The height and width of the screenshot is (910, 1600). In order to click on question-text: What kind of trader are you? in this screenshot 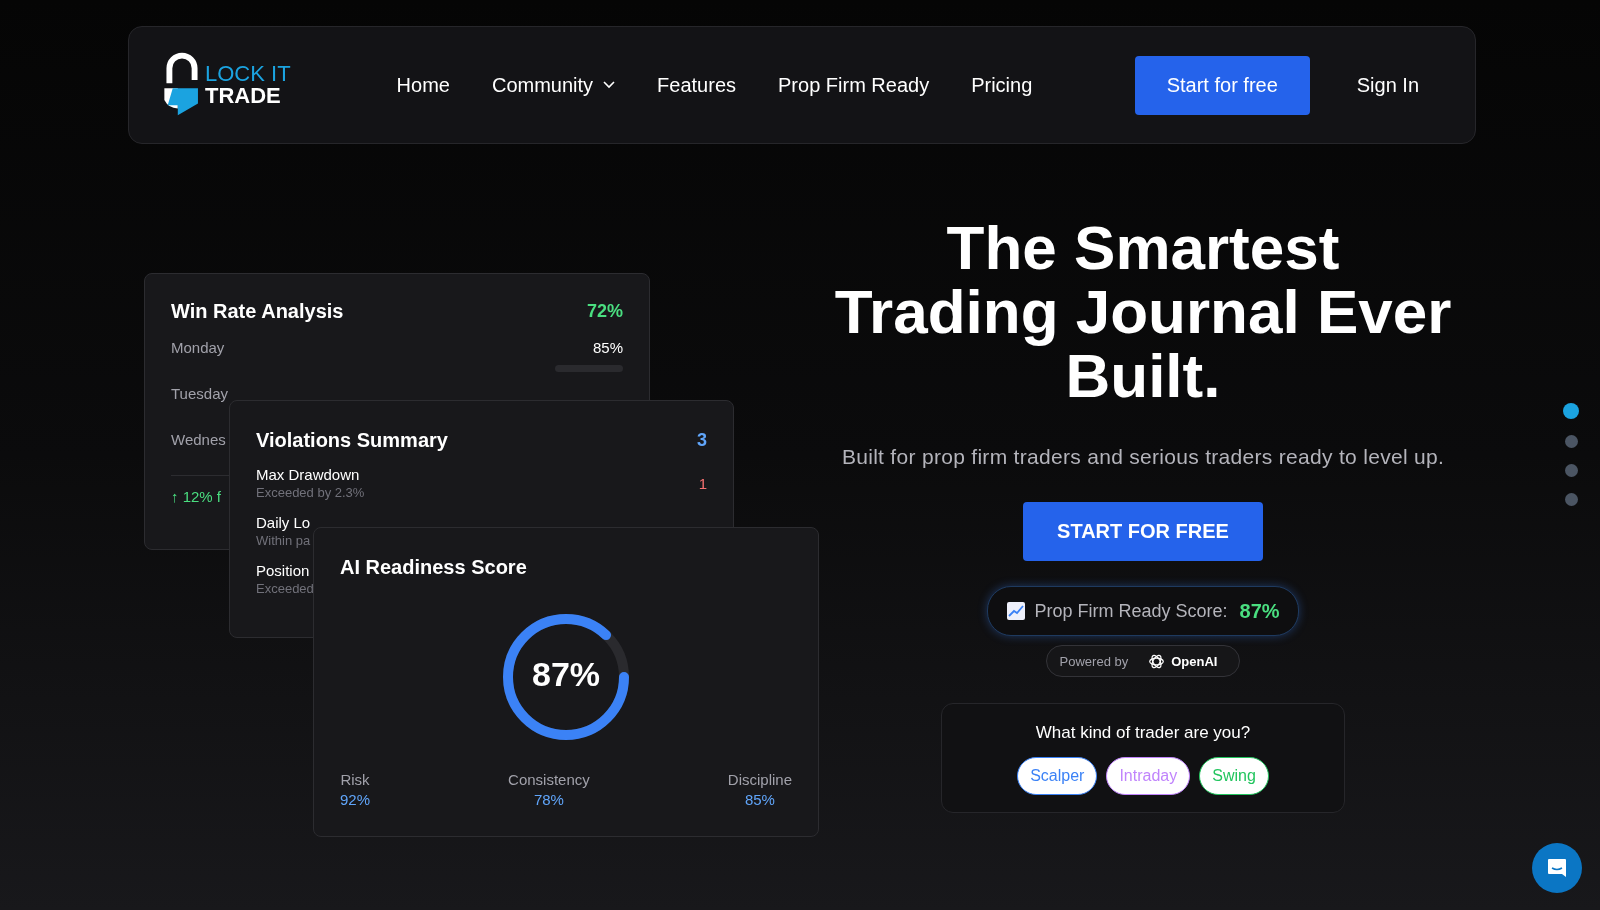, I will do `click(1143, 733)`.